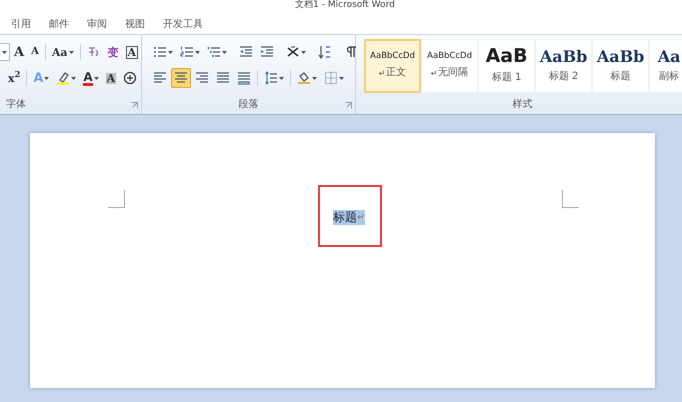 Image resolution: width=682 pixels, height=402 pixels. Describe the element at coordinates (97, 25) in the screenshot. I see `ribbon-tab: 审阅` at that location.